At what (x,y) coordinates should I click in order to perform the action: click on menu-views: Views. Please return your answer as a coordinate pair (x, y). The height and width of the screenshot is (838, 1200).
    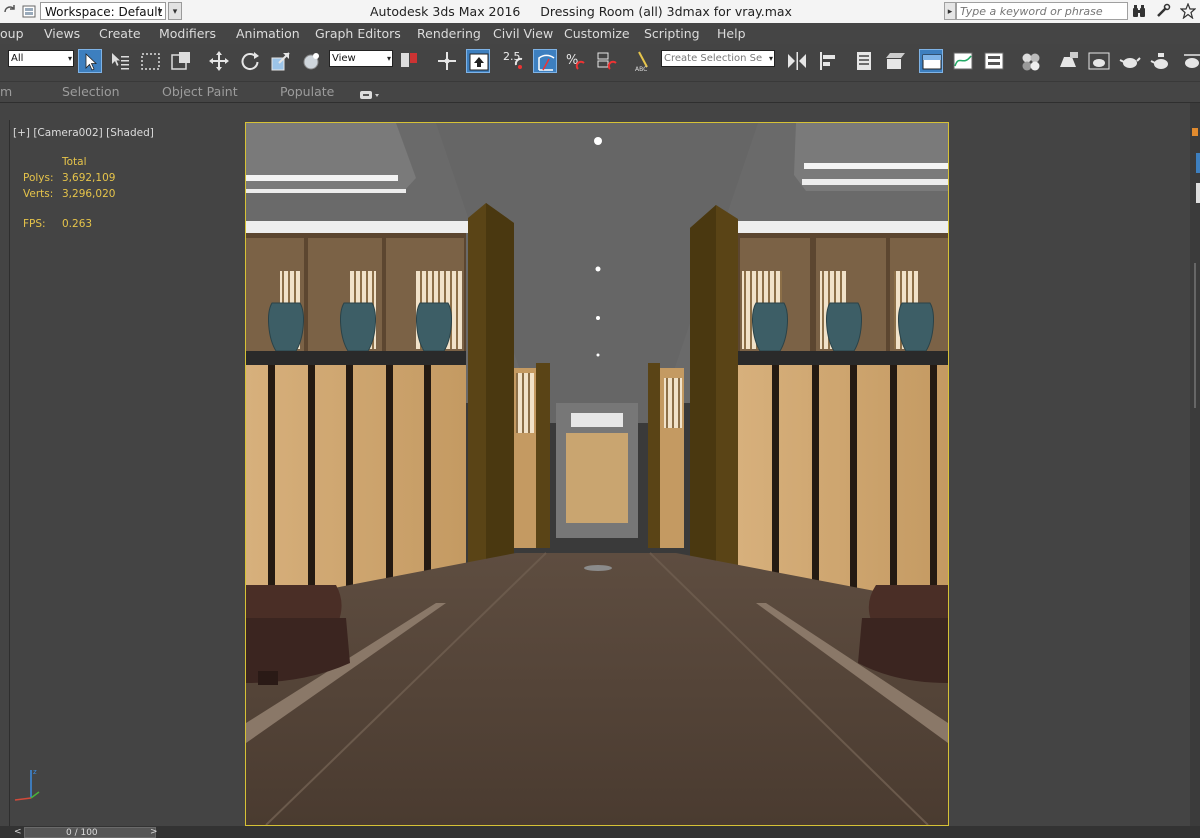
    Looking at the image, I should click on (62, 33).